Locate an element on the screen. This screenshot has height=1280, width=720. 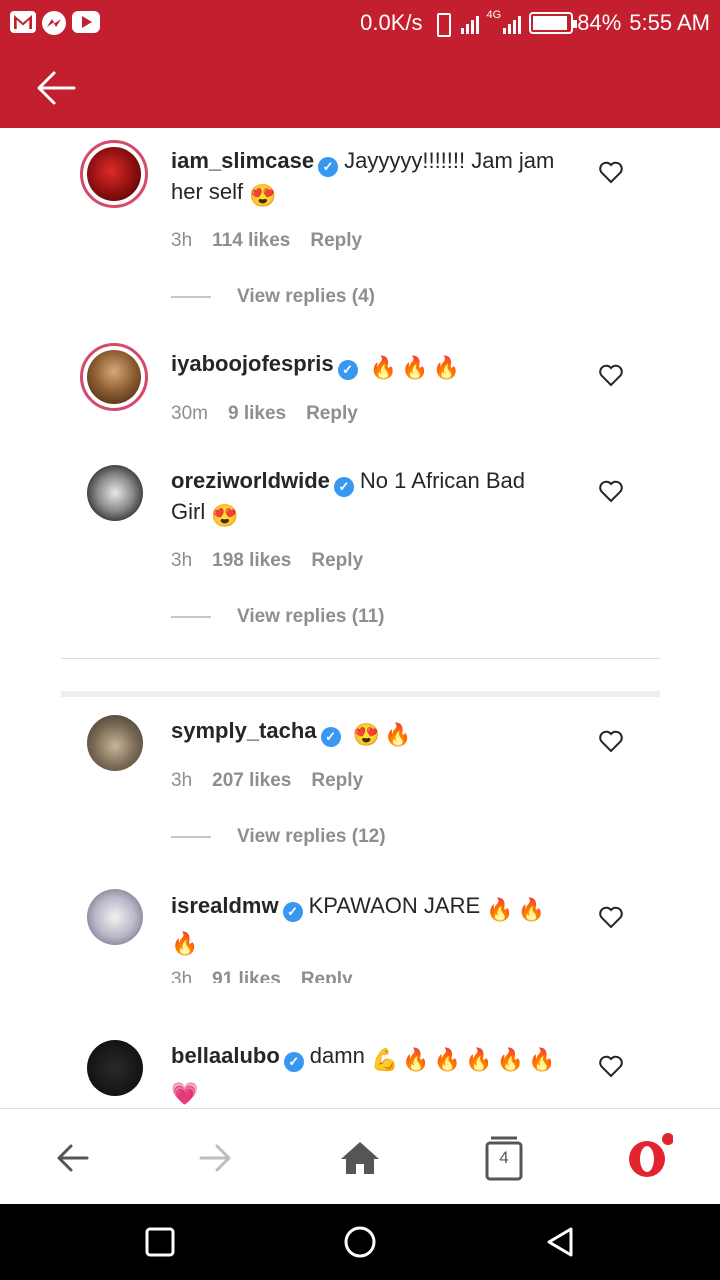
comment-body: damn is located at coordinates (337, 1055).